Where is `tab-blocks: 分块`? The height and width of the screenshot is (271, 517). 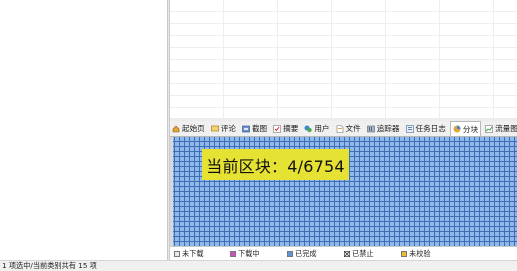 tab-blocks: 分块 is located at coordinates (465, 128).